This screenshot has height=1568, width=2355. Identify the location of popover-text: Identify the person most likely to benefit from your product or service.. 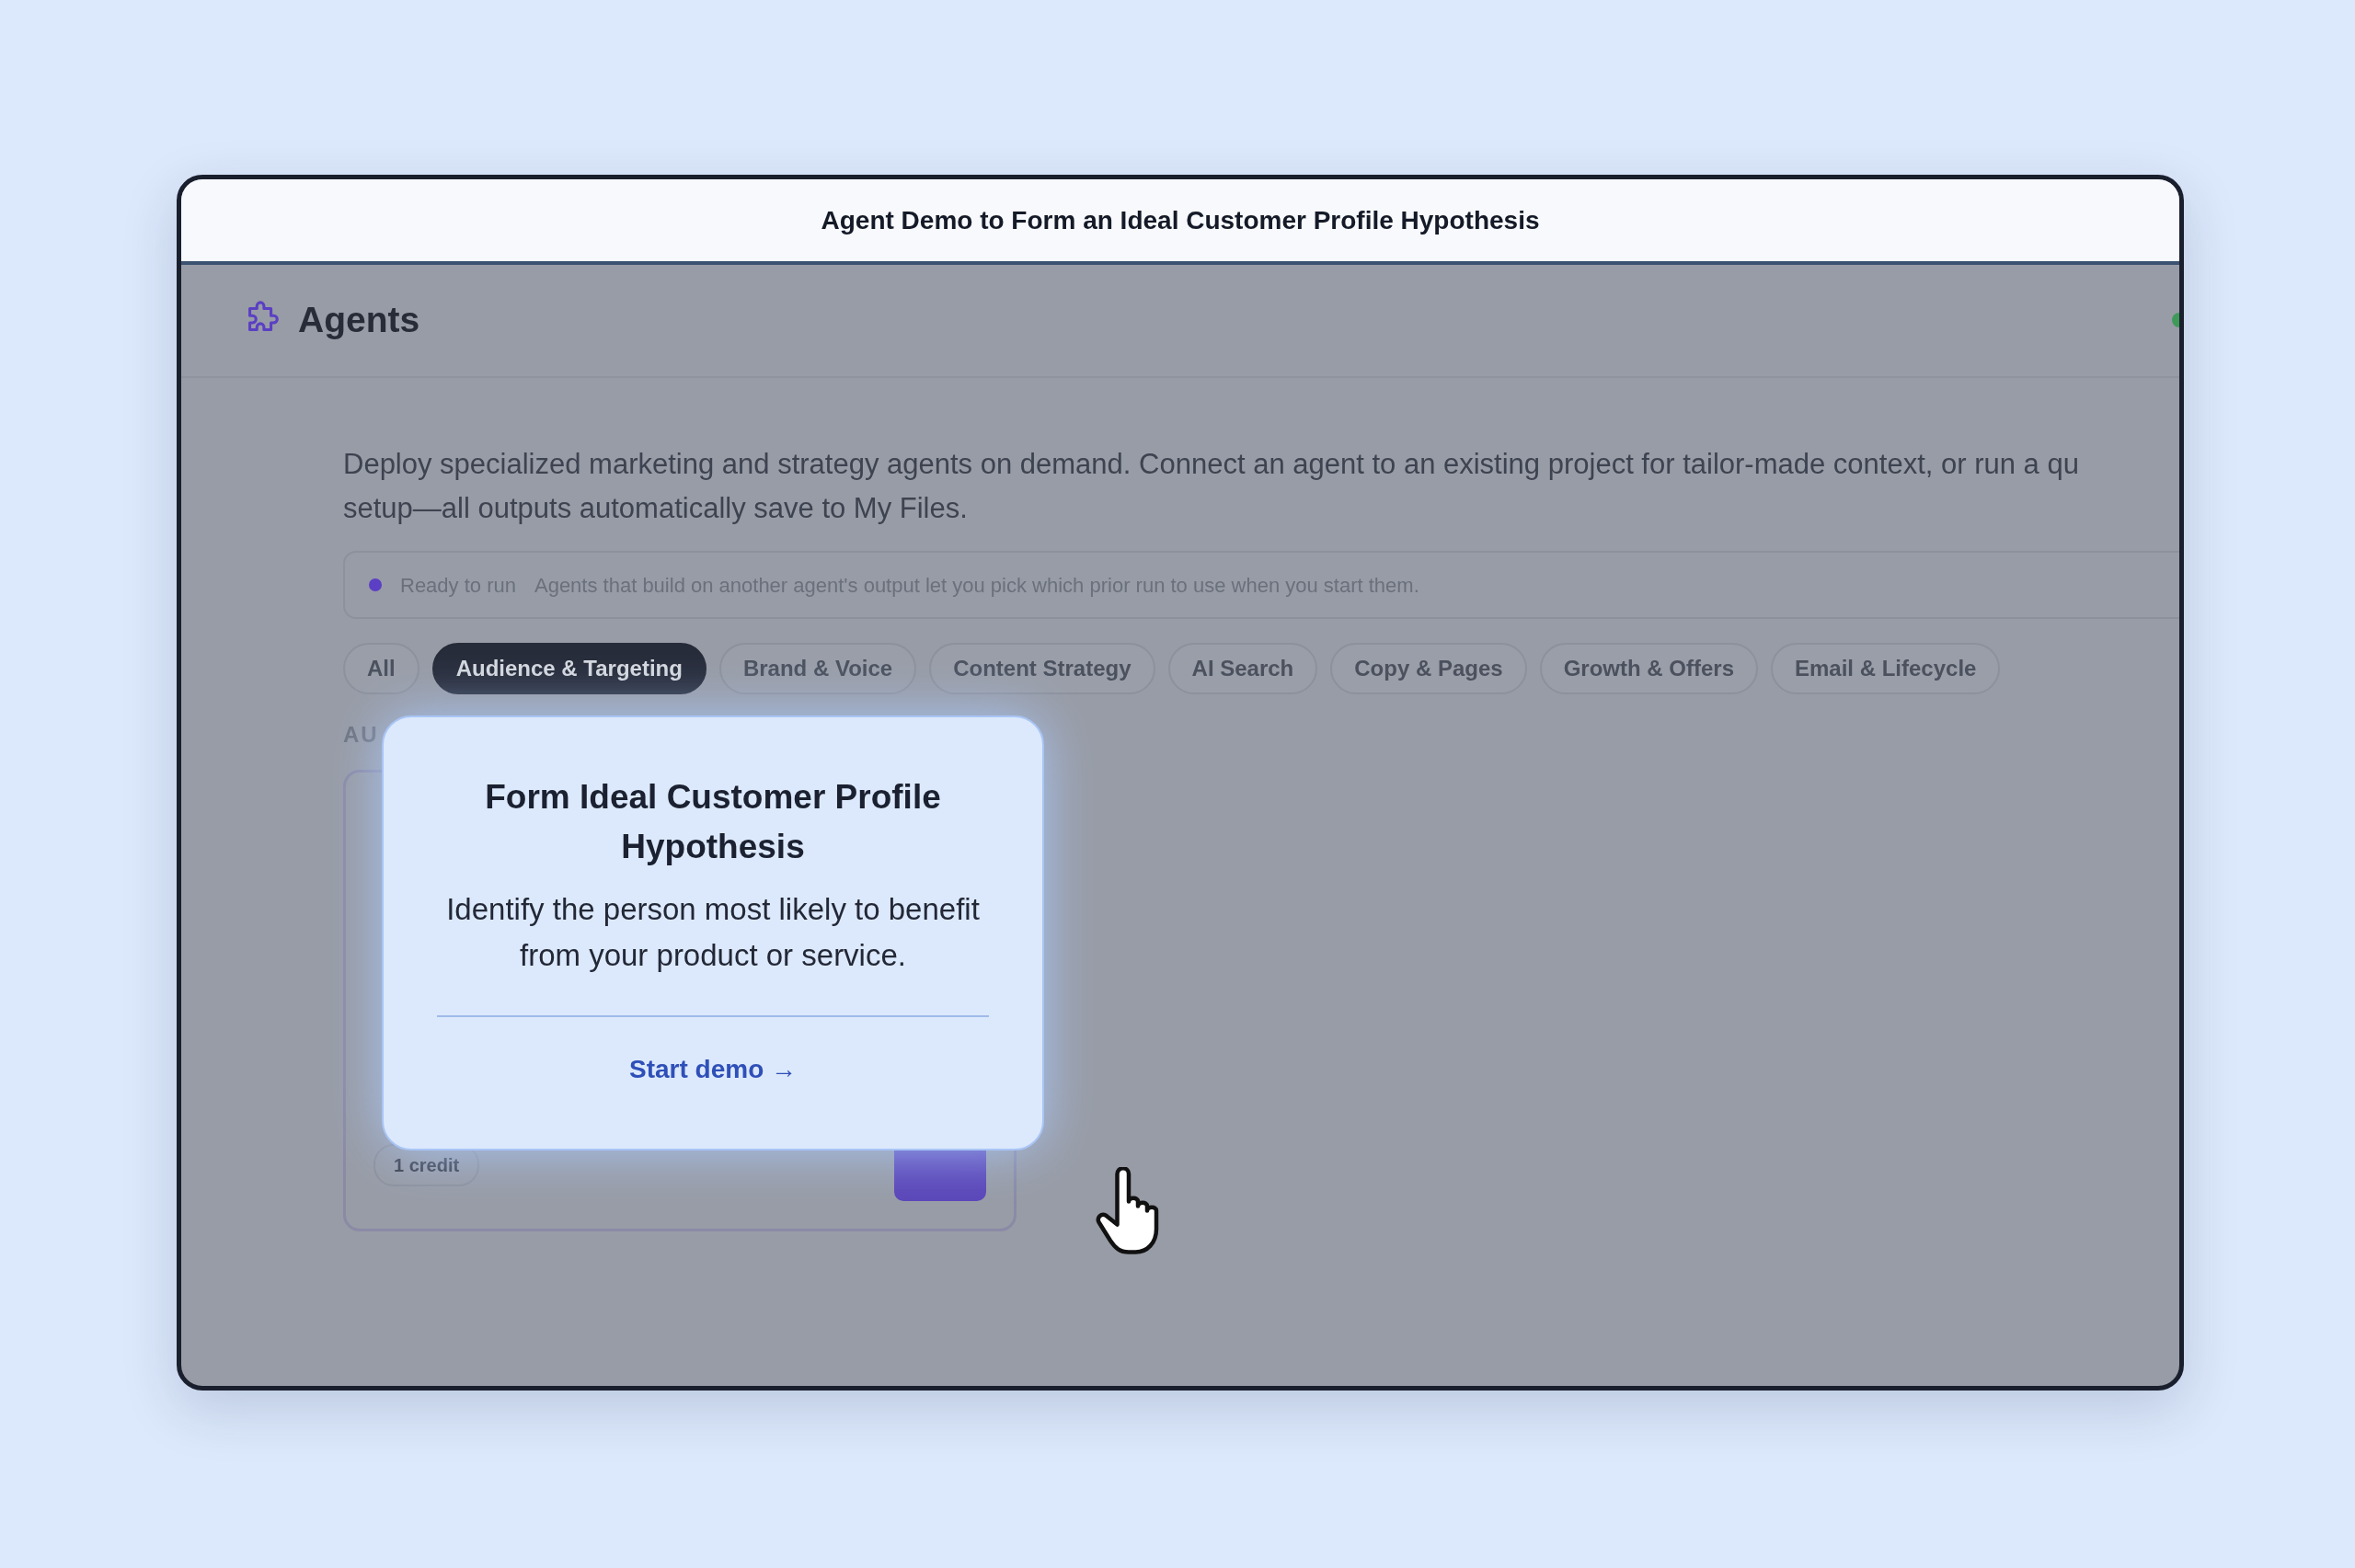
(713, 932).